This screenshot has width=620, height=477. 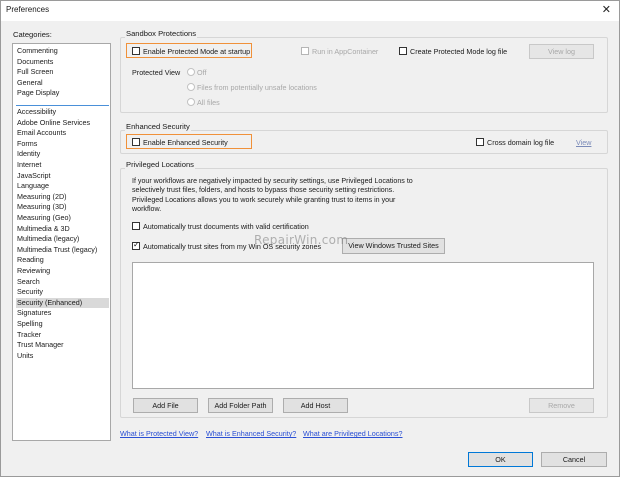 I want to click on category-item: Spelling, so click(x=62, y=324).